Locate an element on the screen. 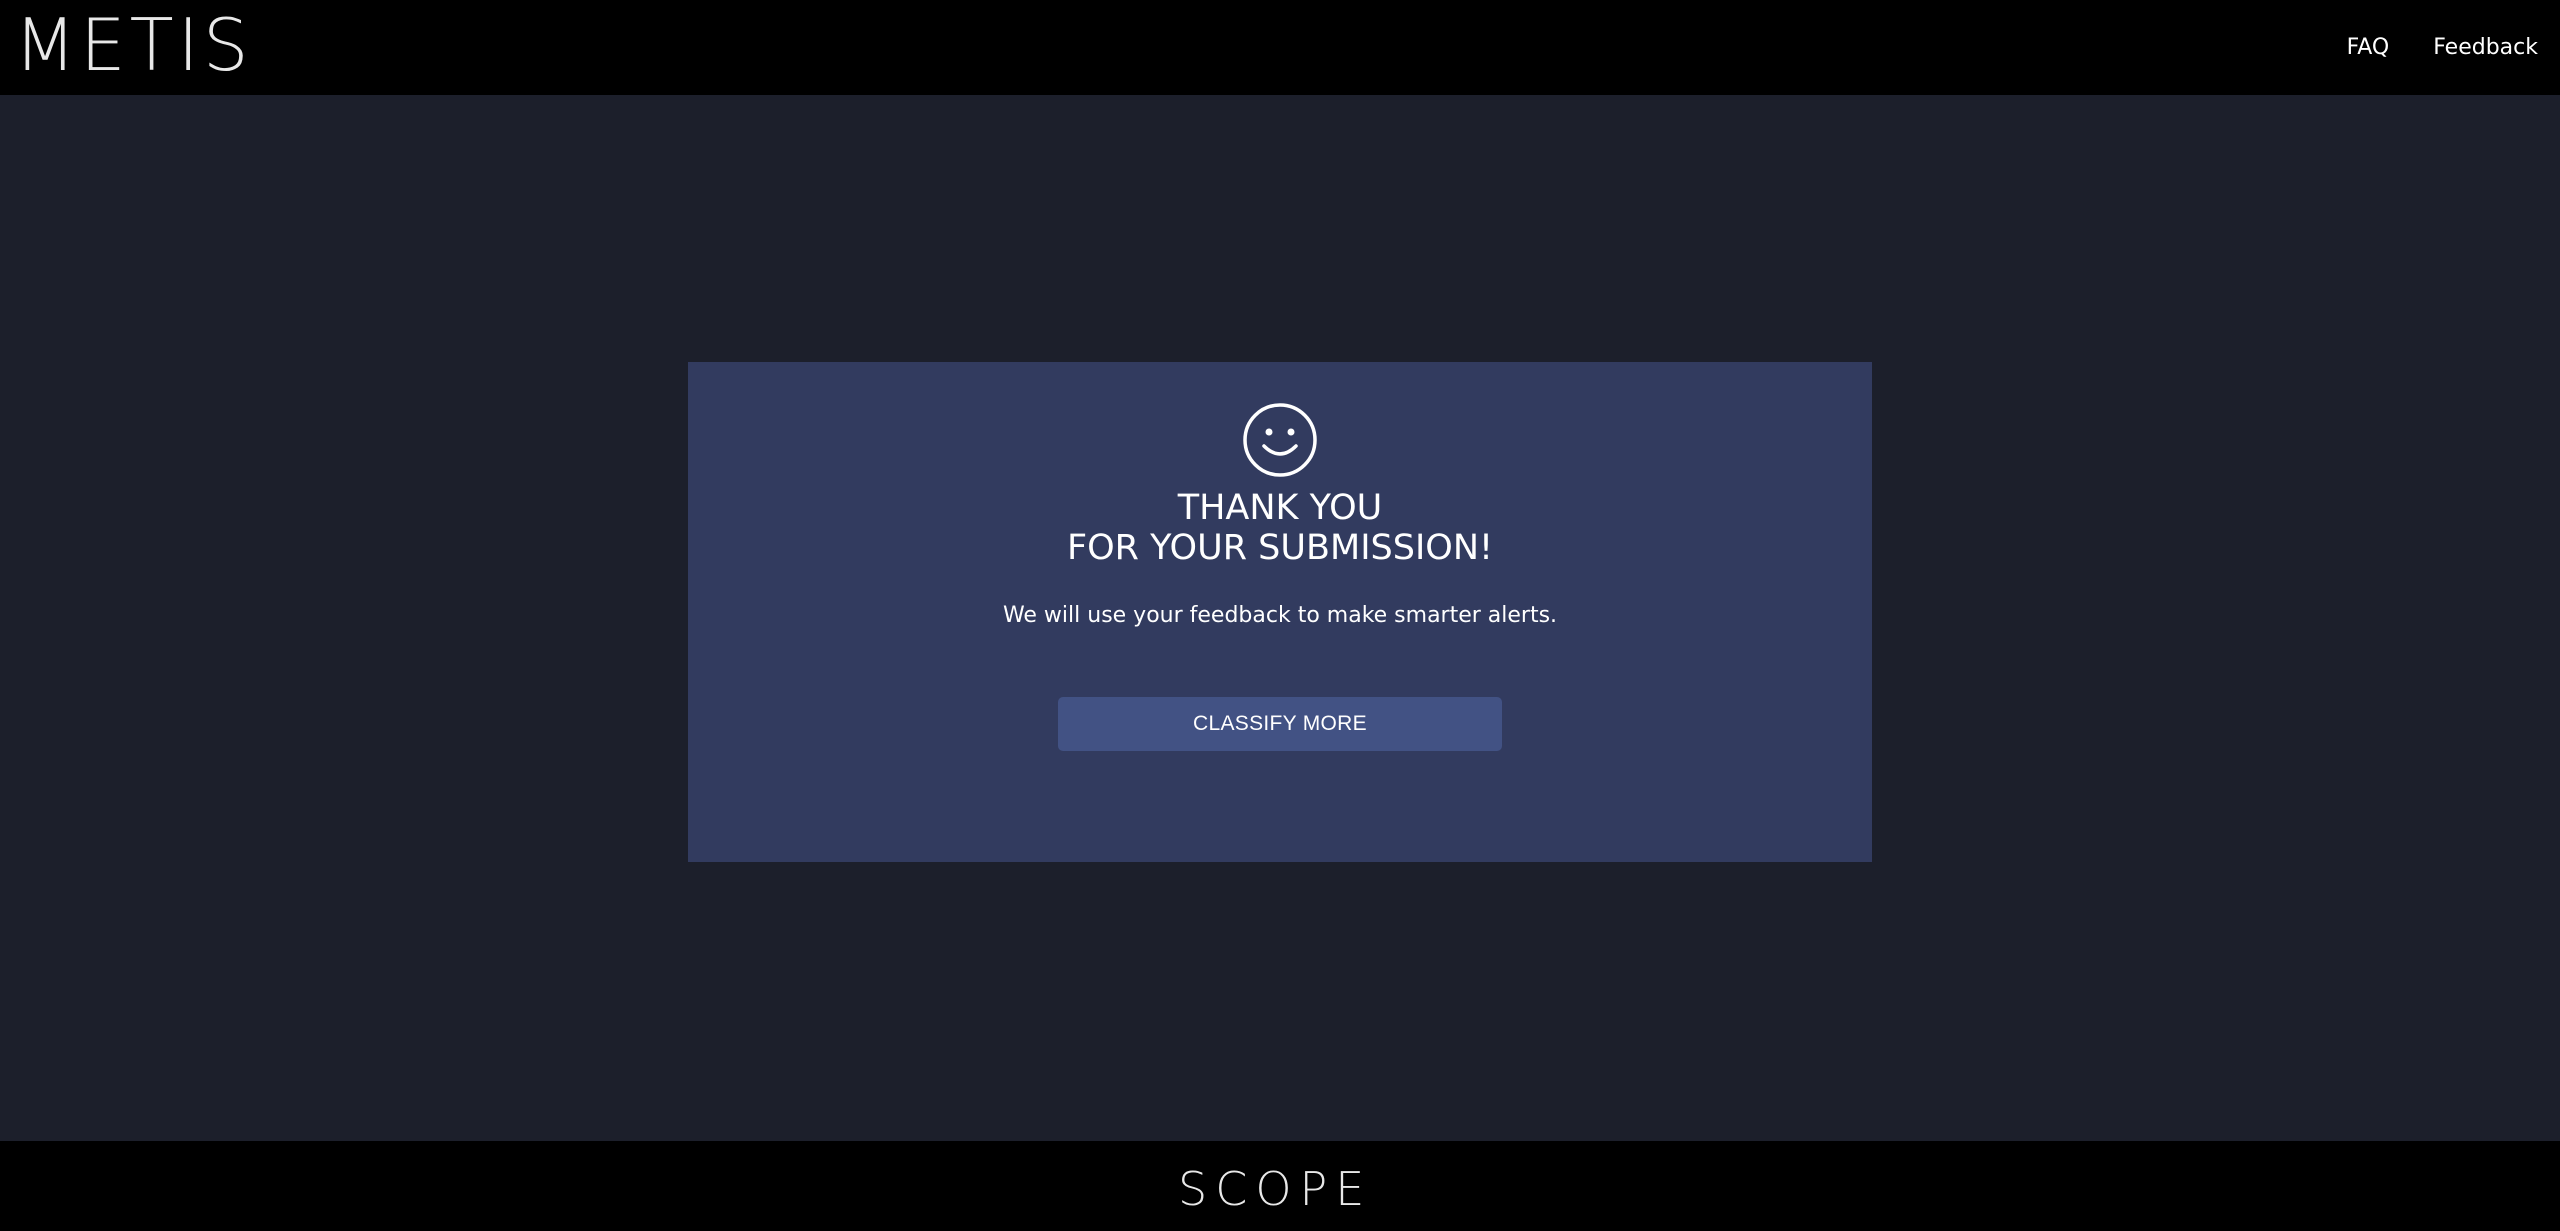  header-nav: FAQ Feedback is located at coordinates (2442, 47).